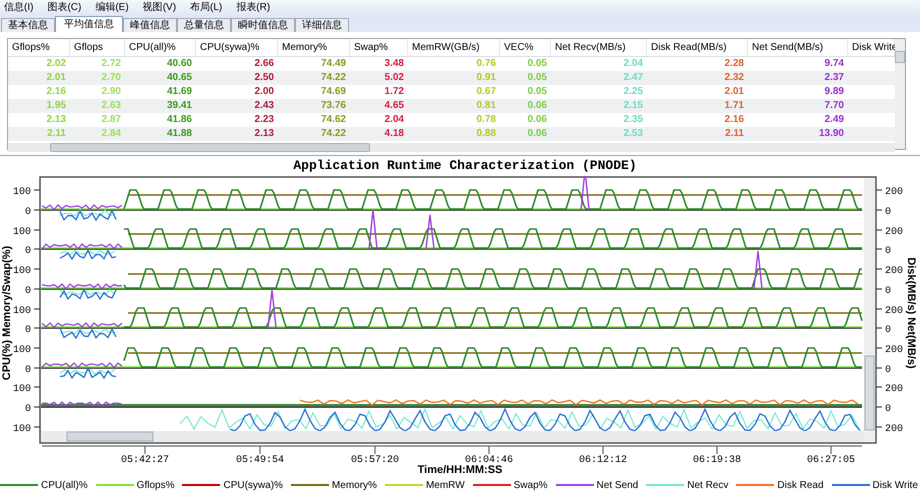  What do you see at coordinates (111, 64) in the screenshot?
I see `table-cell-text: 2.72` at bounding box center [111, 64].